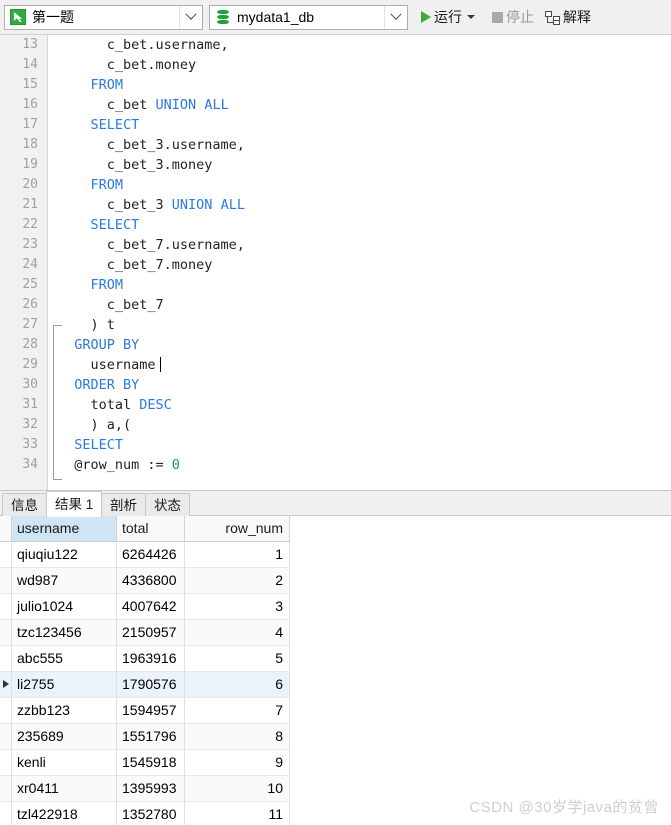 The image size is (671, 825). What do you see at coordinates (335, 125) in the screenshot?
I see `editor-line: 17 SELECT` at bounding box center [335, 125].